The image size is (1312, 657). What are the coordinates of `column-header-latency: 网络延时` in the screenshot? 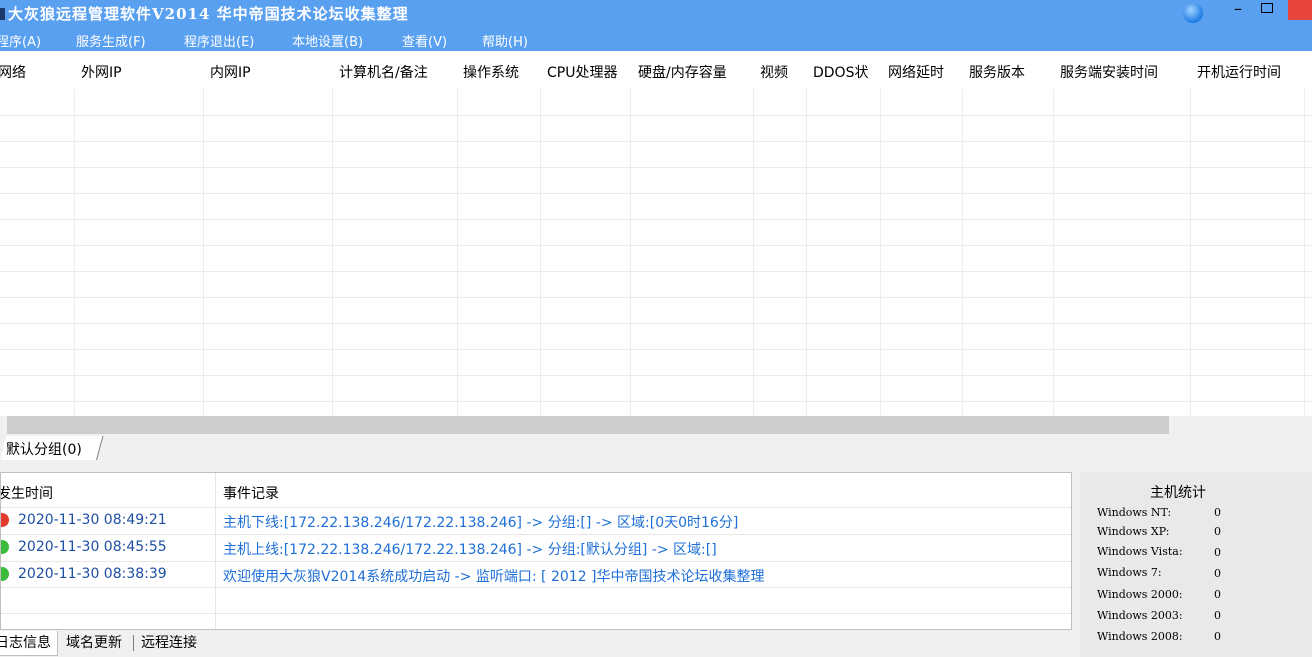 It's located at (916, 70).